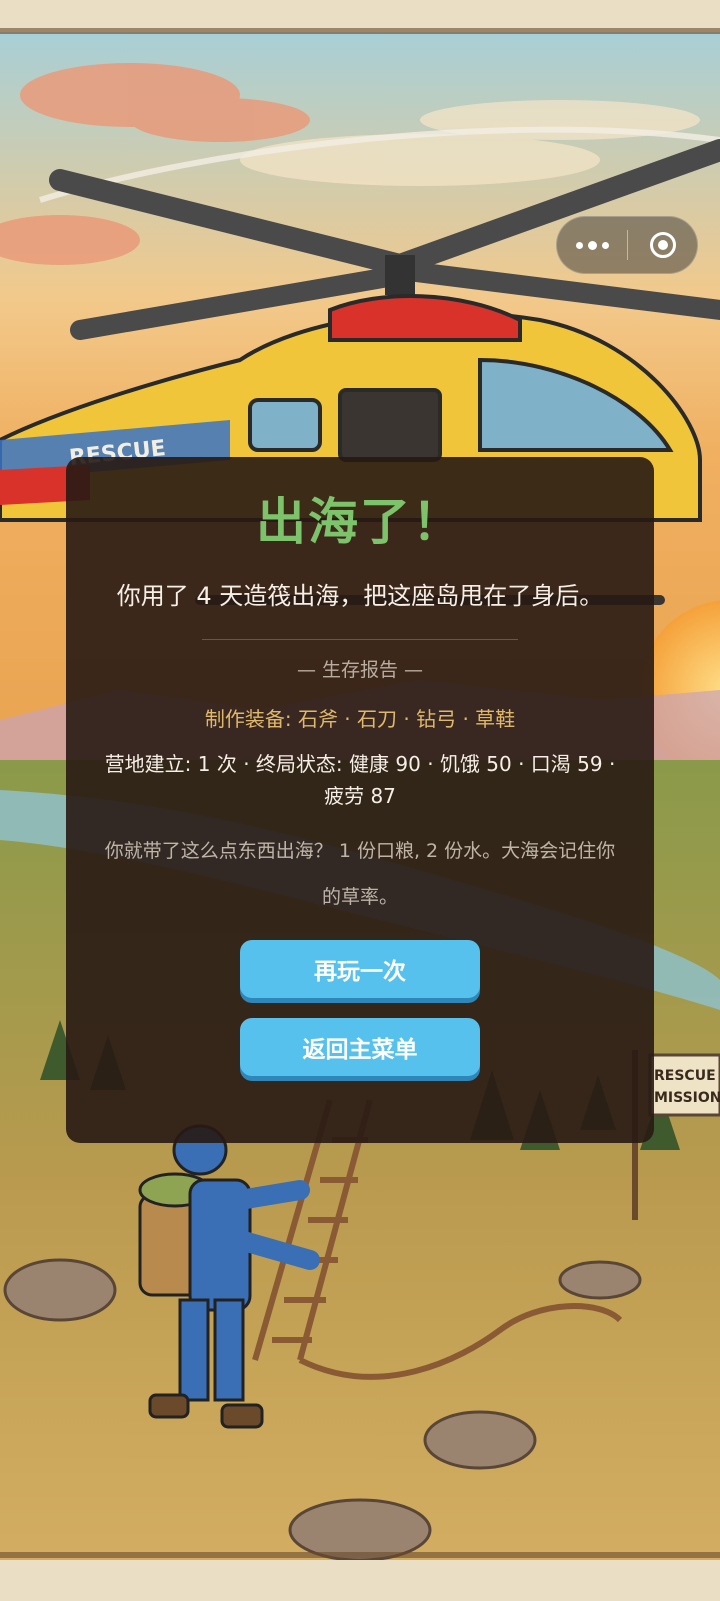 The image size is (720, 1601). Describe the element at coordinates (360, 639) in the screenshot. I see `divider` at that location.